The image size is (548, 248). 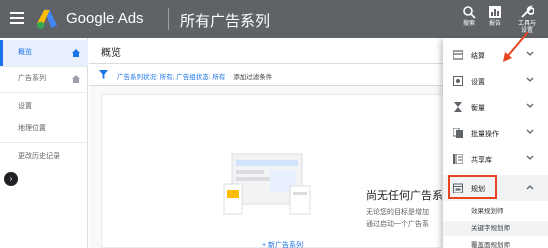 What do you see at coordinates (168, 19) in the screenshot?
I see `header-divider` at bounding box center [168, 19].